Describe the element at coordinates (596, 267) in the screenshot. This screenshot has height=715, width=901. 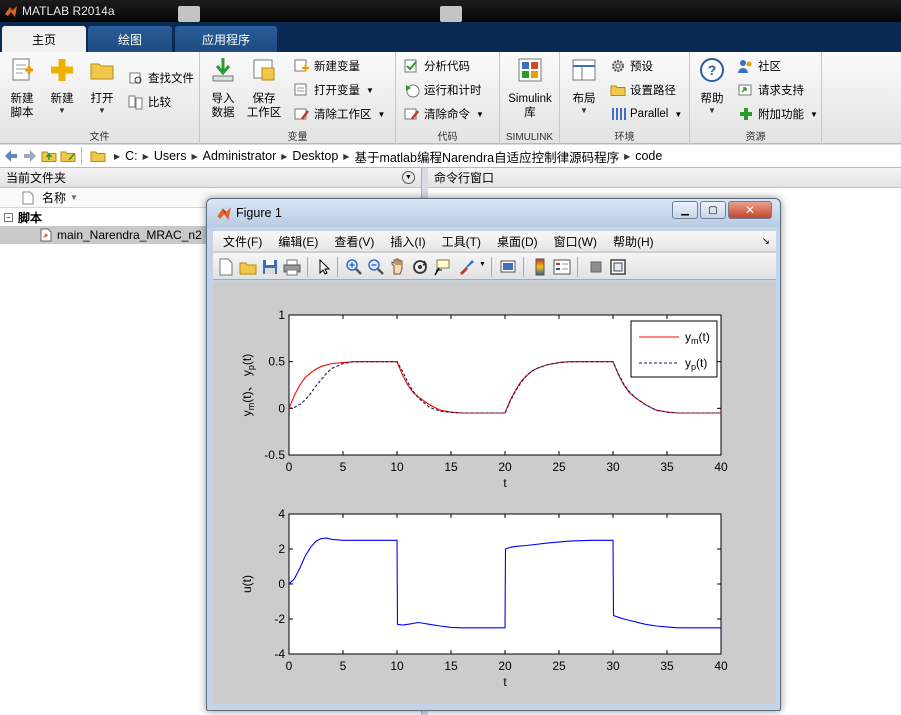
I see `hide-plot-tools-icon` at that location.